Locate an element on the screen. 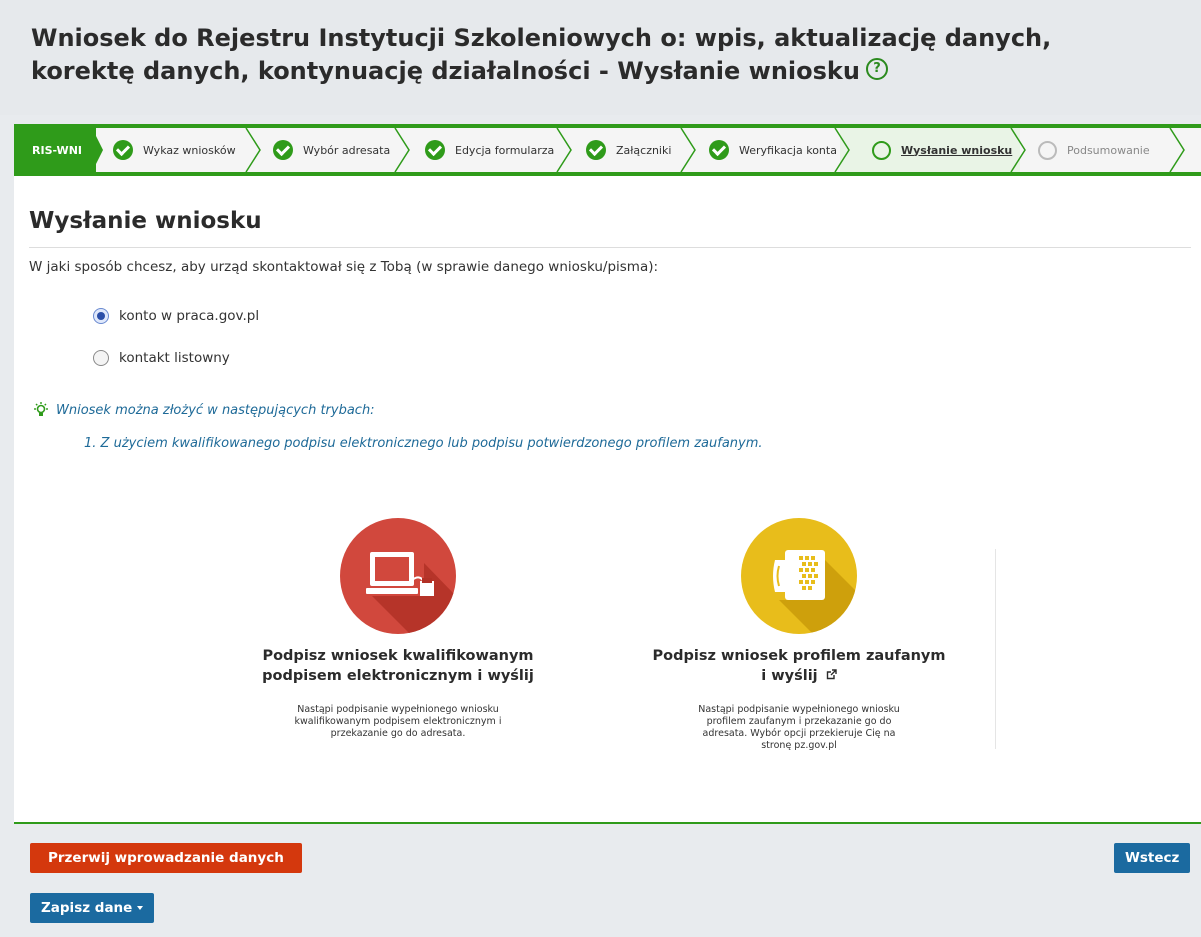 This screenshot has width=1201, height=937. cancel-entry-button: Przerwij wprowadzanie danych is located at coordinates (166, 858).